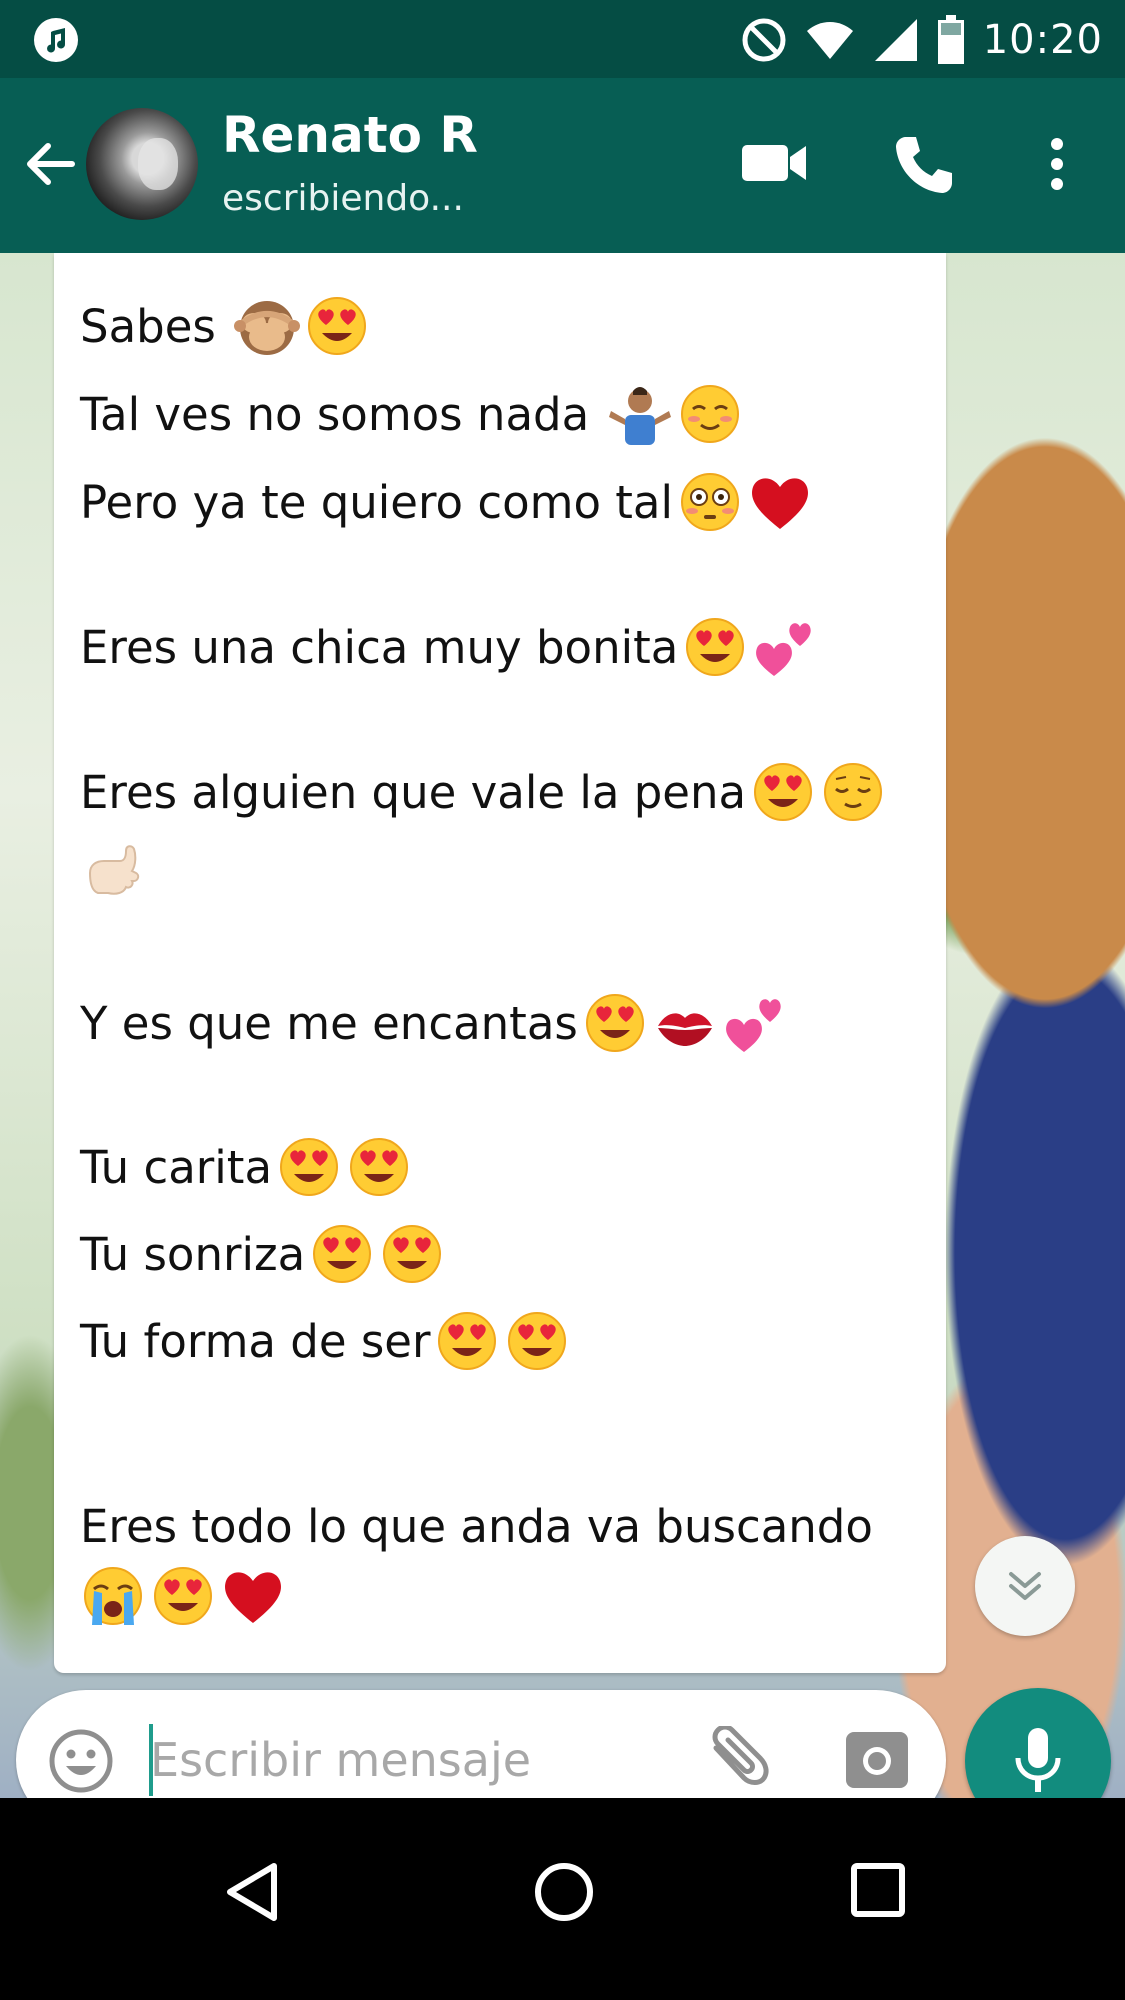 This screenshot has width=1125, height=2000. I want to click on message-text: Eres una chica muy bonita, so click(379, 647).